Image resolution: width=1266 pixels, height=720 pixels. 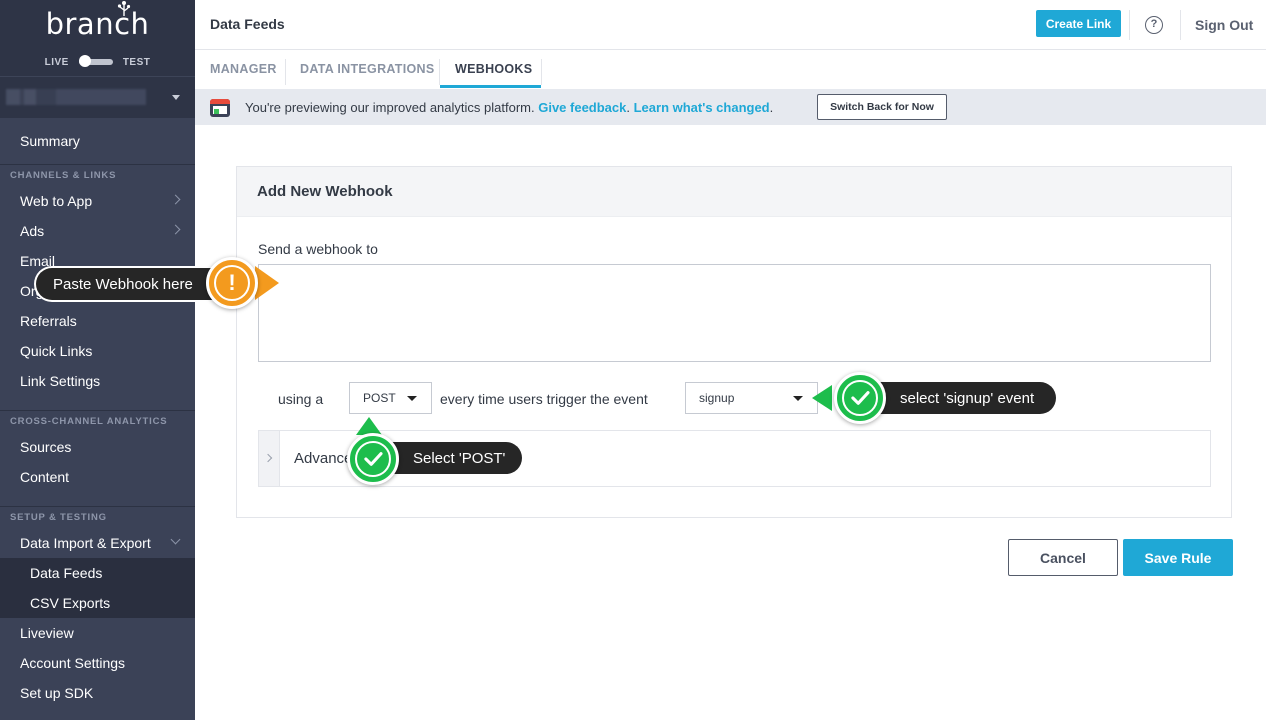 What do you see at coordinates (97, 447) in the screenshot?
I see `sidebar-item-sources: Sources` at bounding box center [97, 447].